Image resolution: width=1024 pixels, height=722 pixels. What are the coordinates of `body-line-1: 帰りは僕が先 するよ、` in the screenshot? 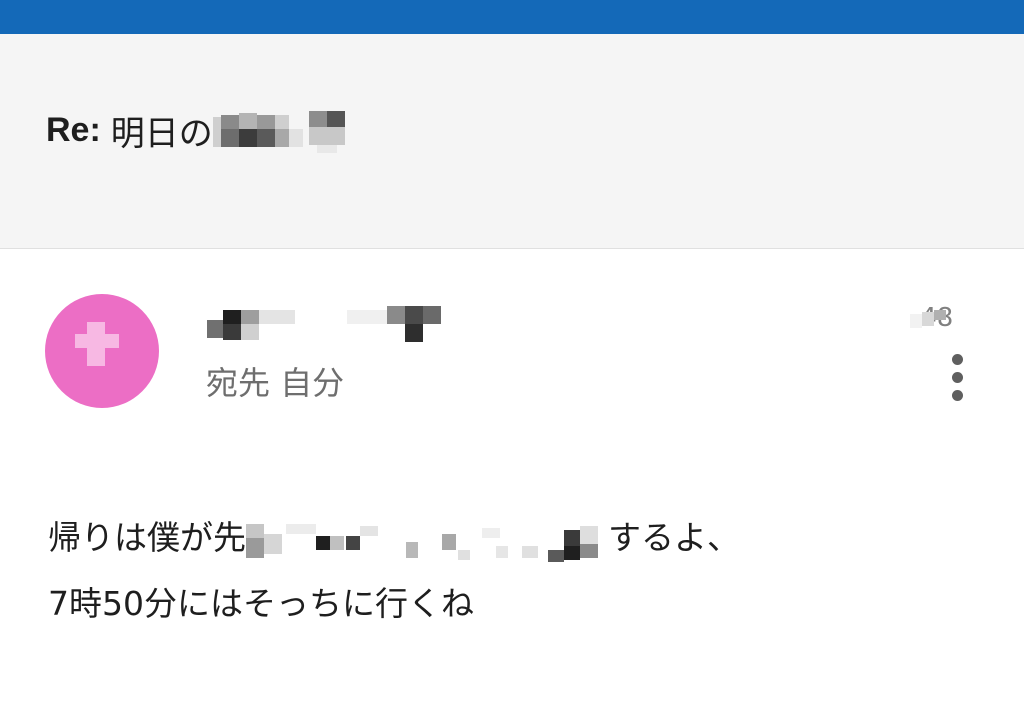 It's located at (394, 538).